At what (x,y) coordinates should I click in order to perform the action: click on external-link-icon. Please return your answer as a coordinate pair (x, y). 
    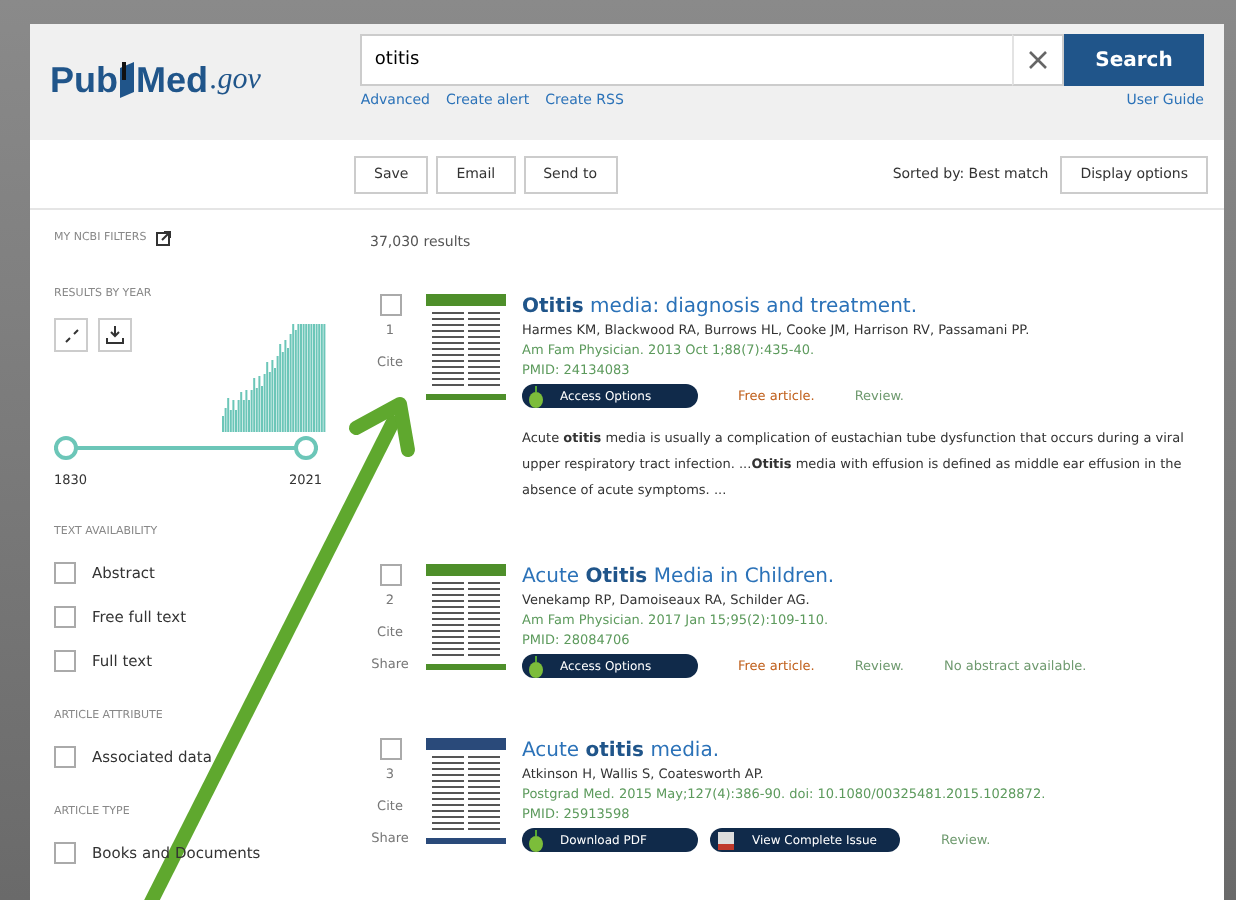
    Looking at the image, I should click on (164, 238).